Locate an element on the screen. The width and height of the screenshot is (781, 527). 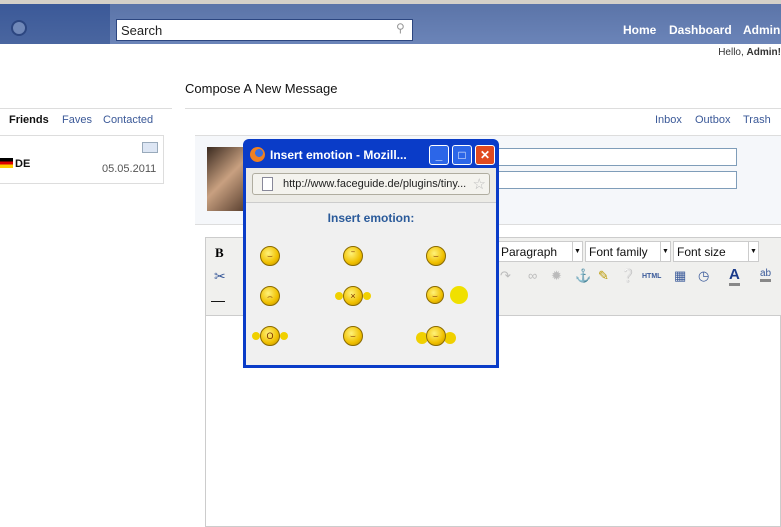
outbox-link: Outbox is located at coordinates (712, 120).